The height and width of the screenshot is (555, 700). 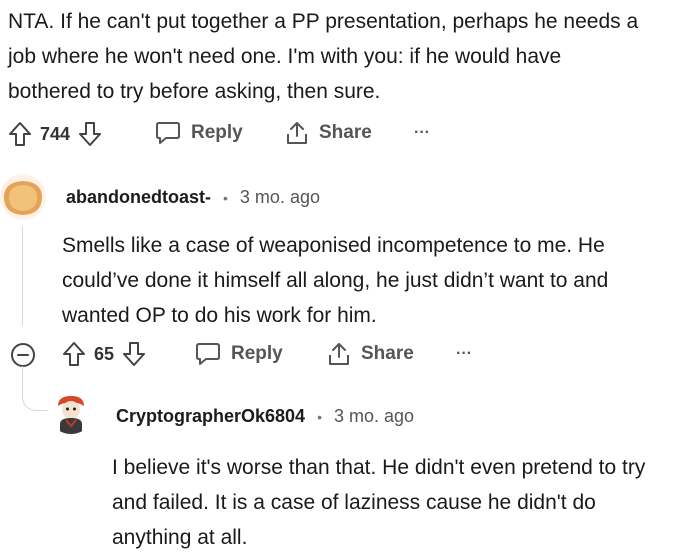 I want to click on vote-bar: 65, so click(x=104, y=354).